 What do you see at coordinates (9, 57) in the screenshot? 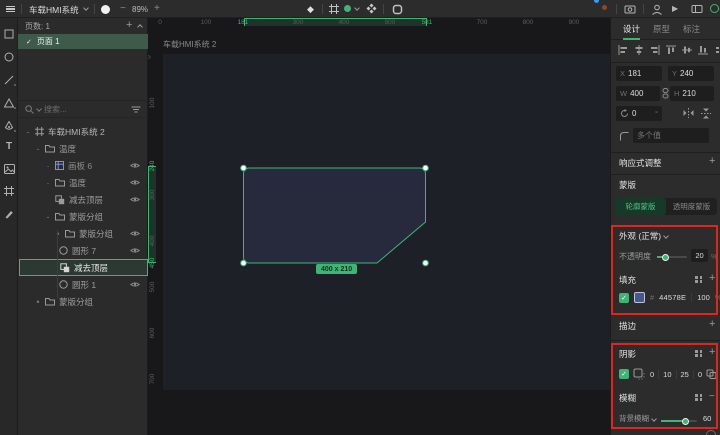
I see `ellipse-tool-icon` at bounding box center [9, 57].